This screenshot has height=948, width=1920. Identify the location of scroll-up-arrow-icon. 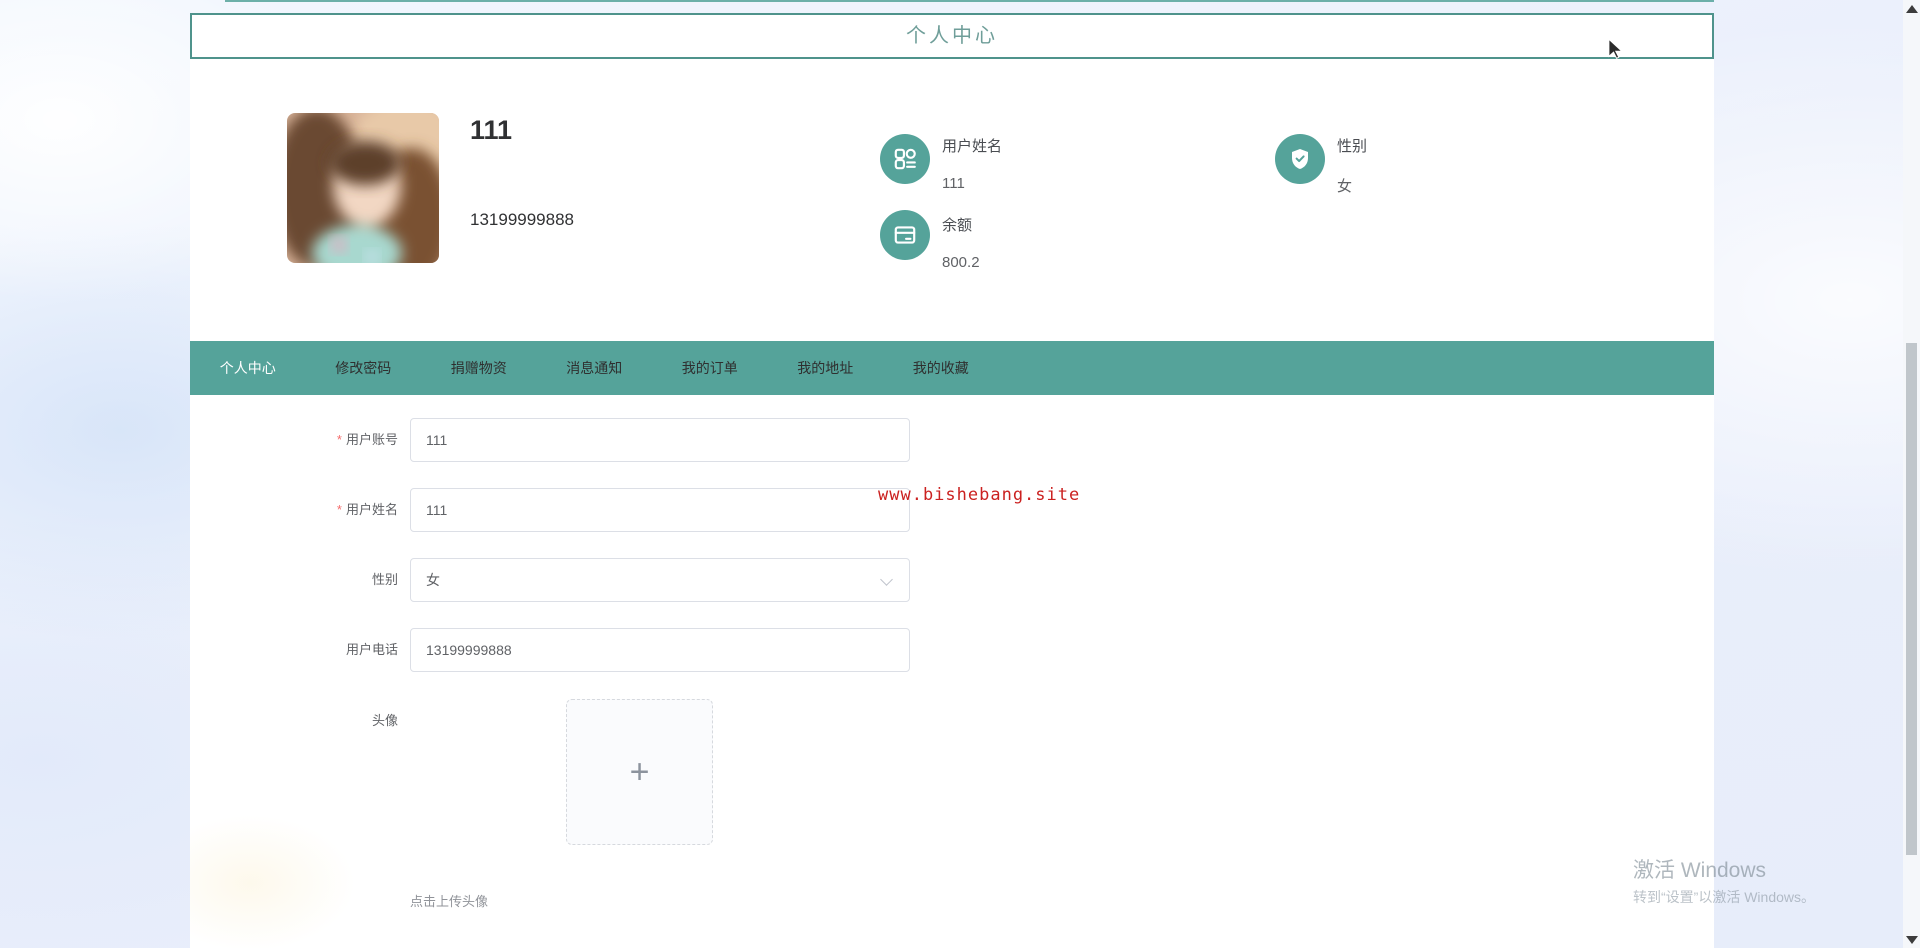
(1912, 9).